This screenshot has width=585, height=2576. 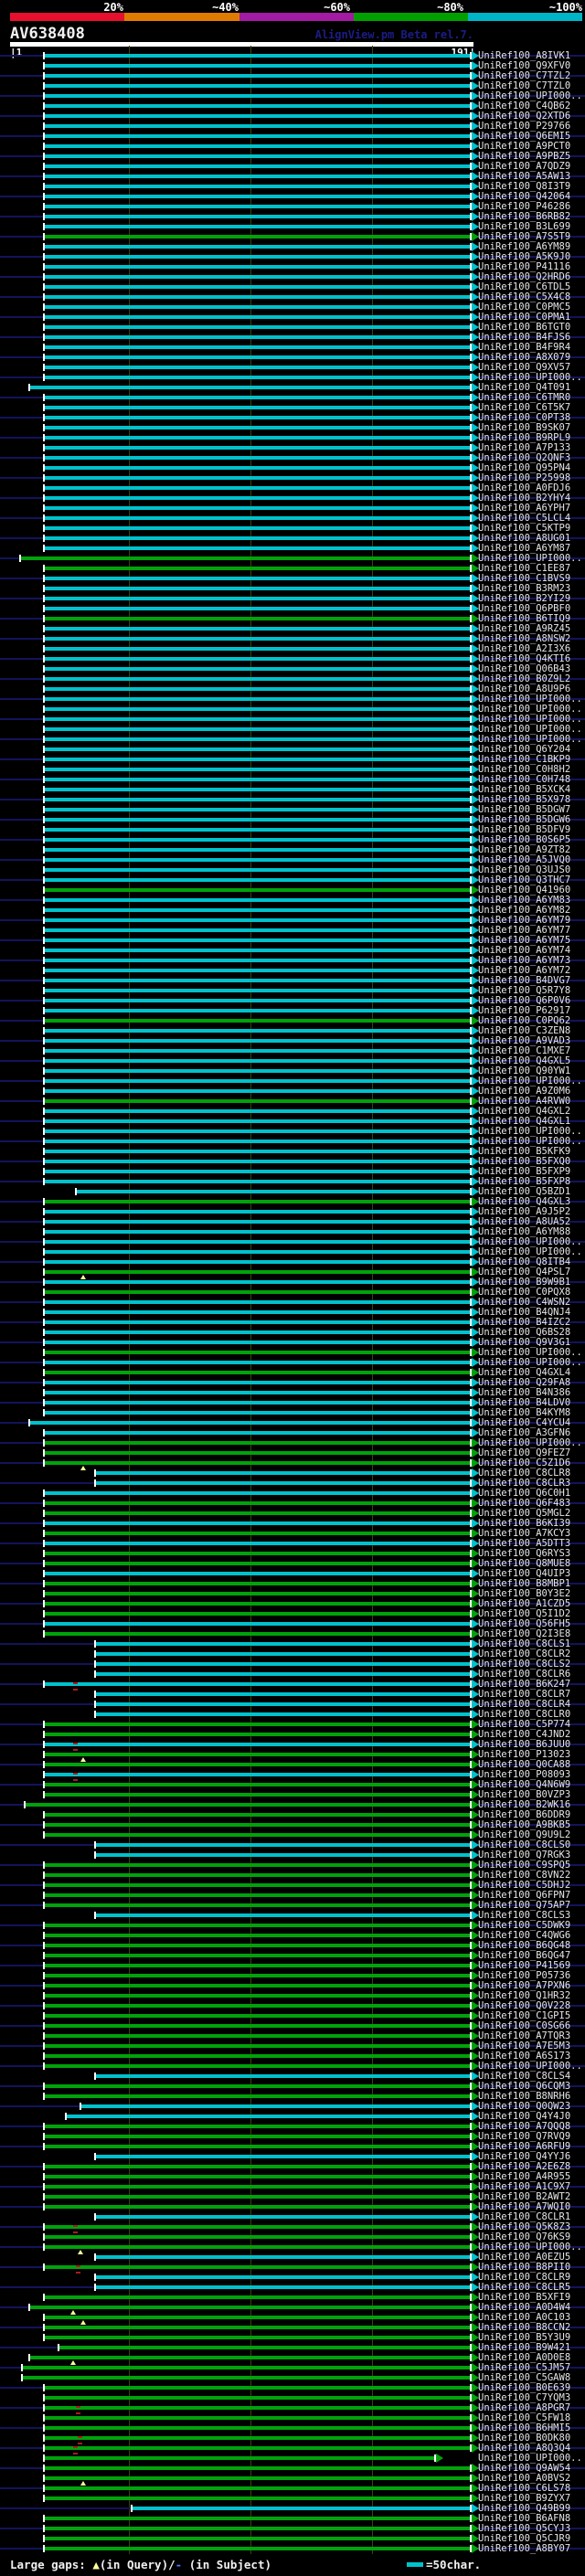 What do you see at coordinates (83, 2322) in the screenshot?
I see `query-gap-marker` at bounding box center [83, 2322].